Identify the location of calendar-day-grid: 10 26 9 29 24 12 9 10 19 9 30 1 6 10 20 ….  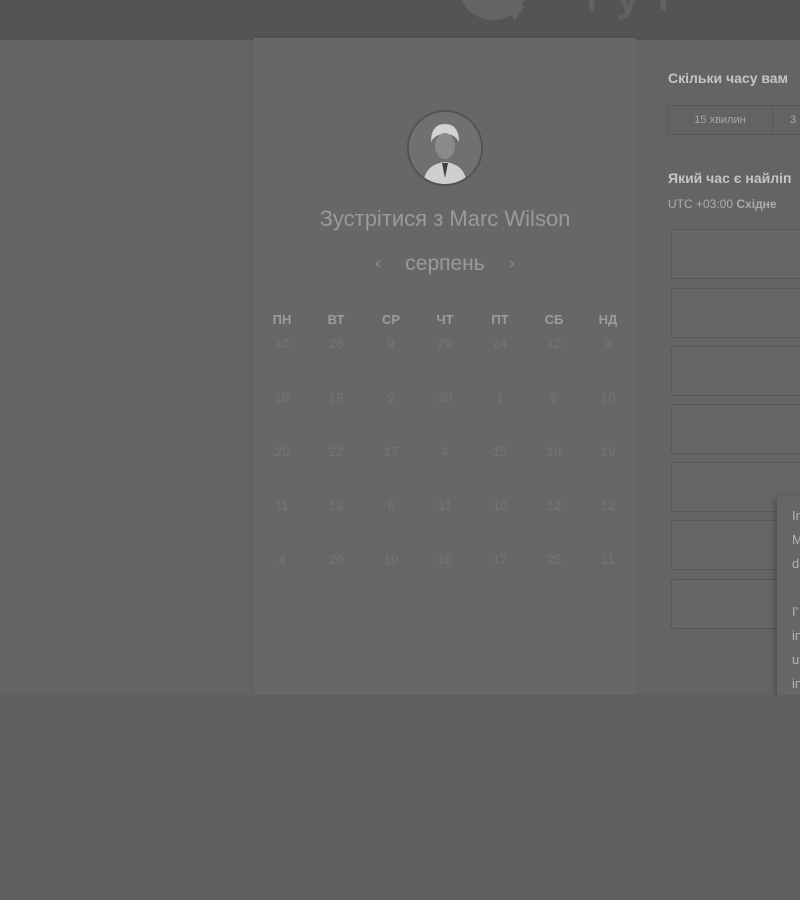
(445, 476).